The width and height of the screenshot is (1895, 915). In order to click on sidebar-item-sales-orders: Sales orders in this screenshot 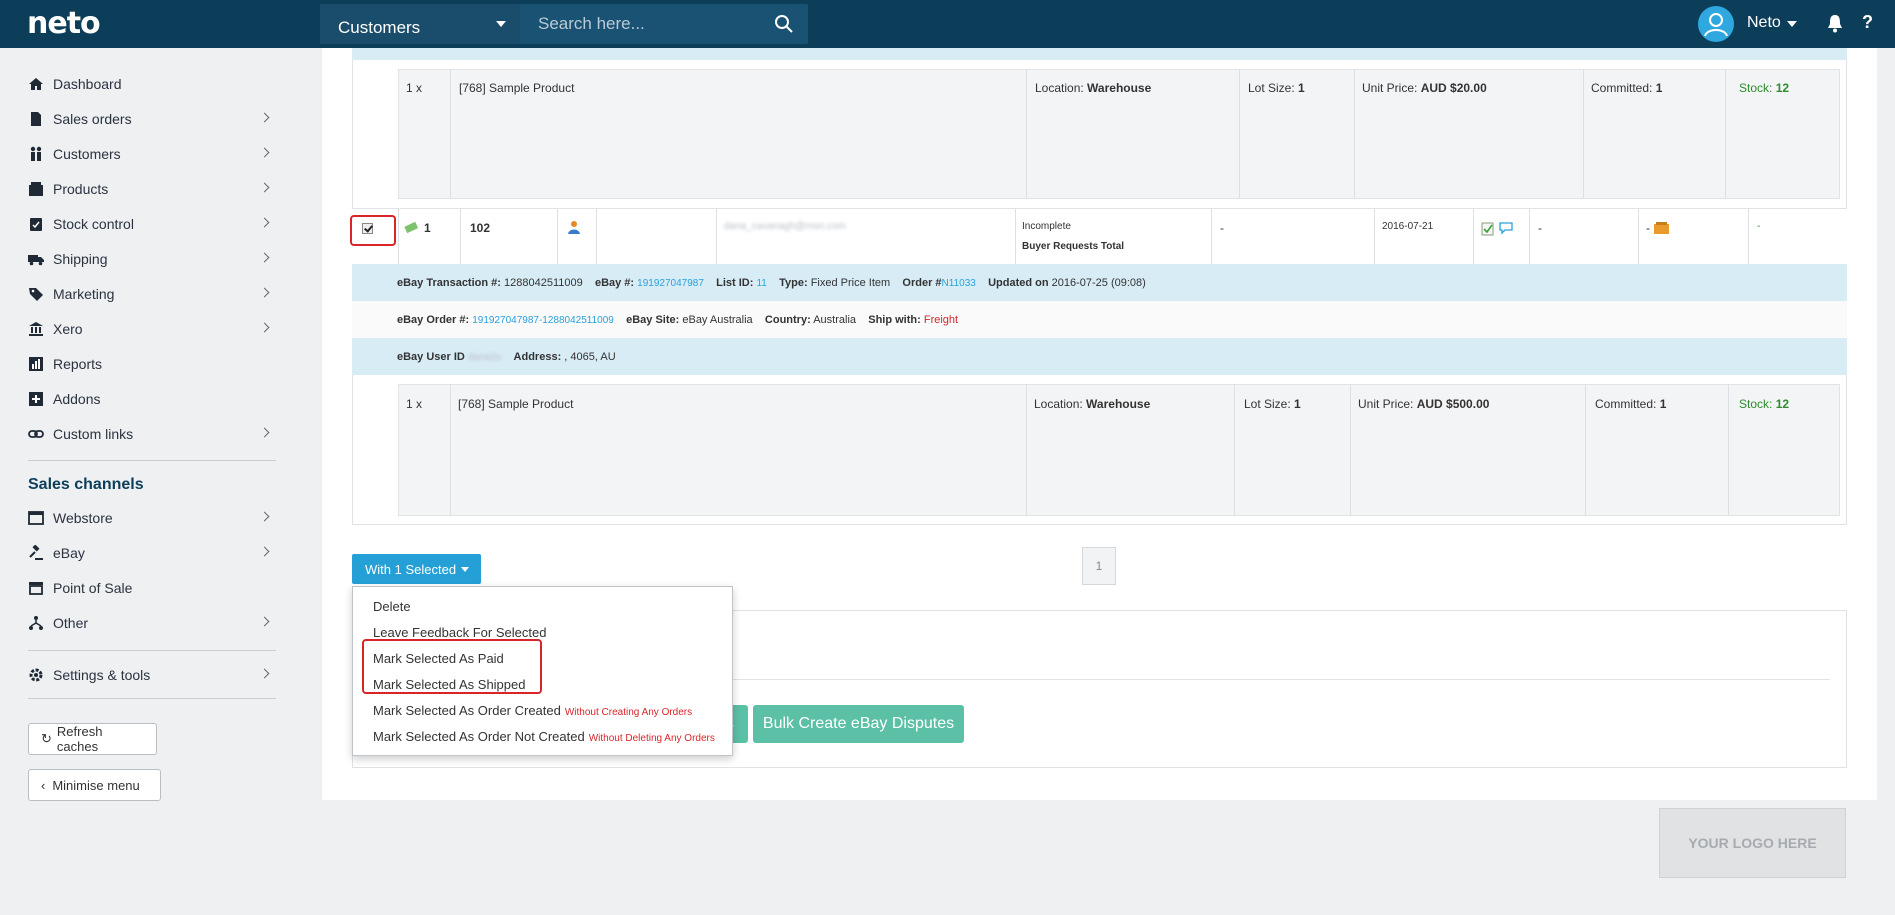, I will do `click(149, 119)`.